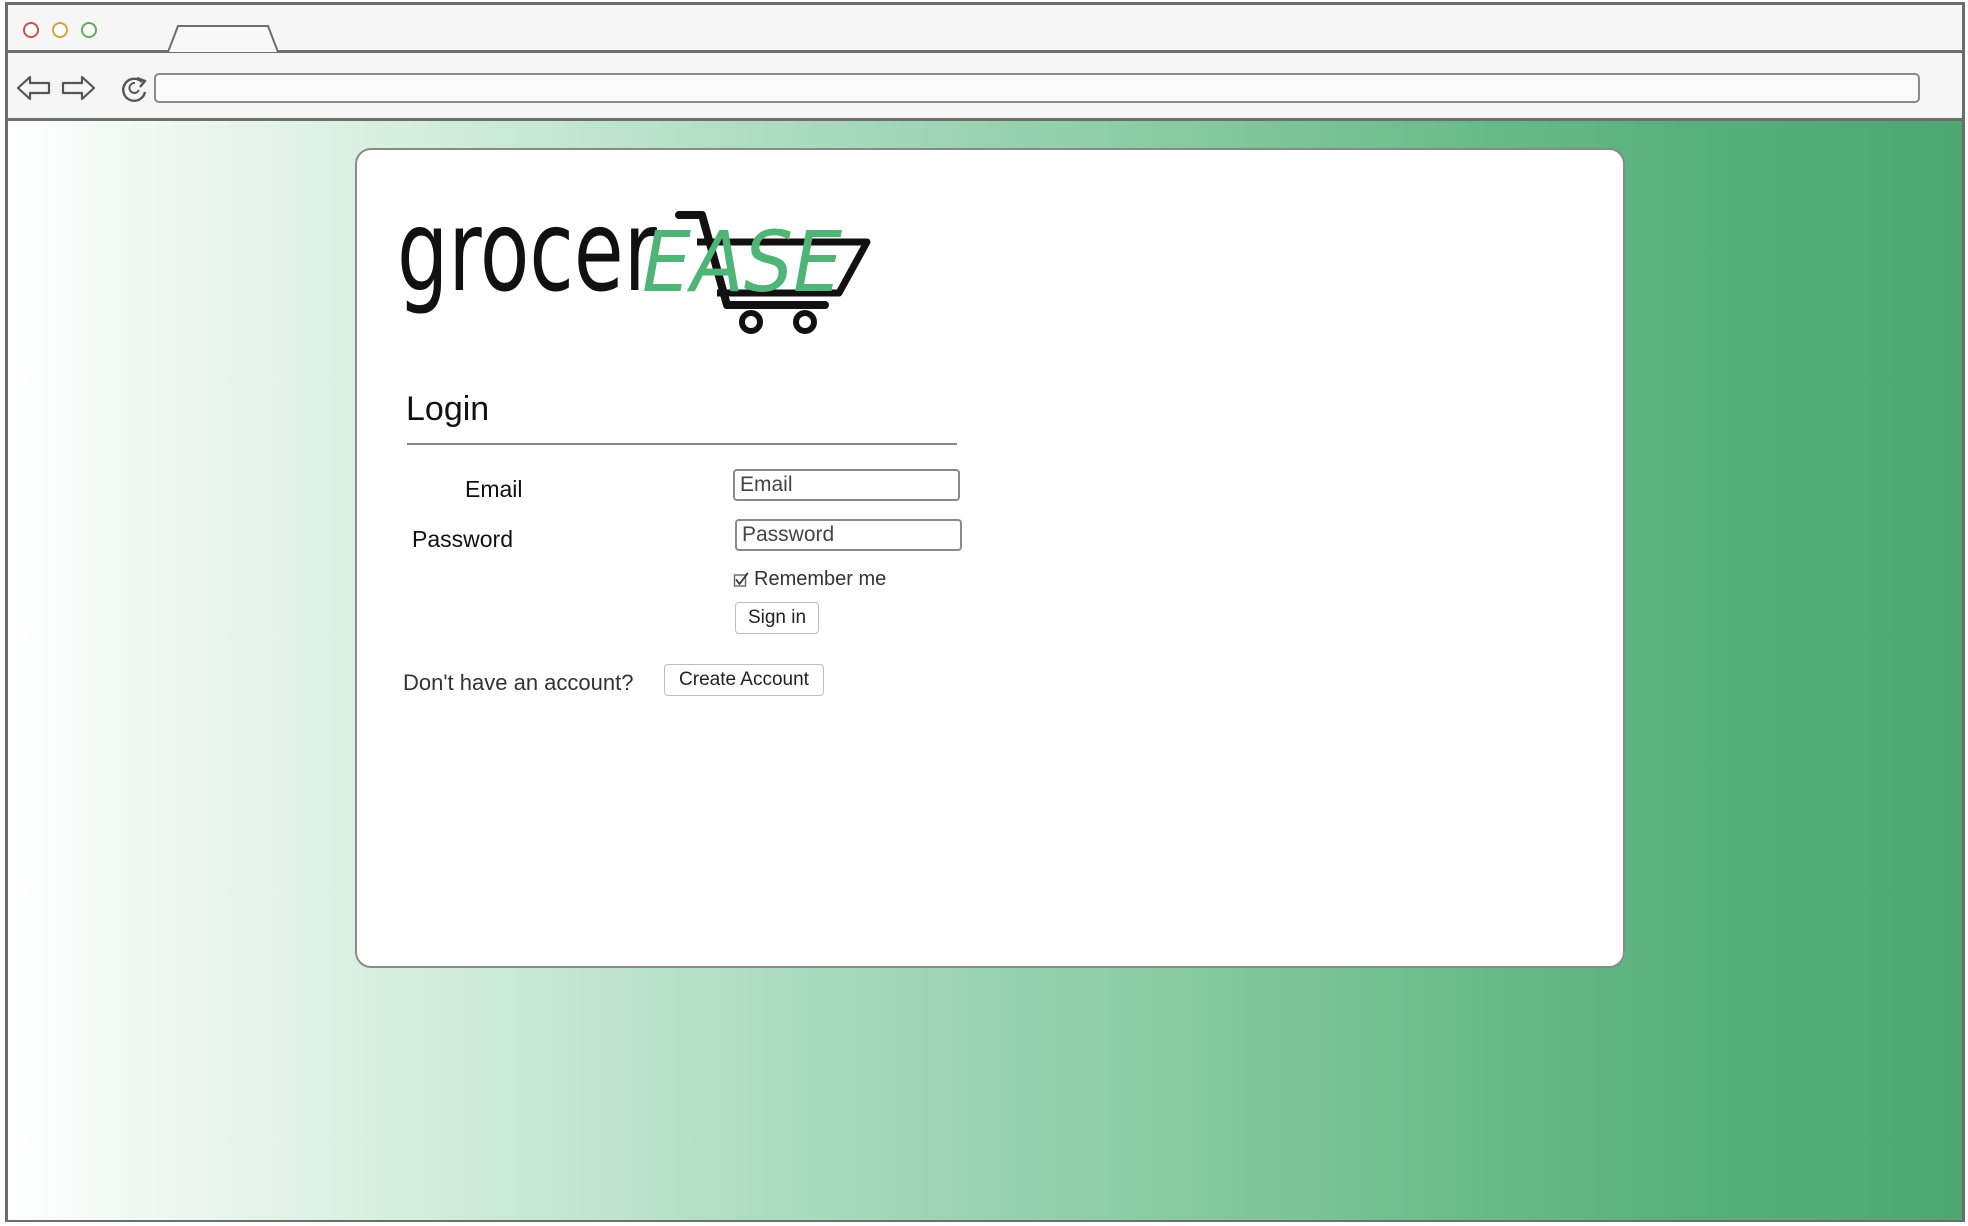 The image size is (1968, 1226). Describe the element at coordinates (89, 30) in the screenshot. I see `maximize-window-icon` at that location.